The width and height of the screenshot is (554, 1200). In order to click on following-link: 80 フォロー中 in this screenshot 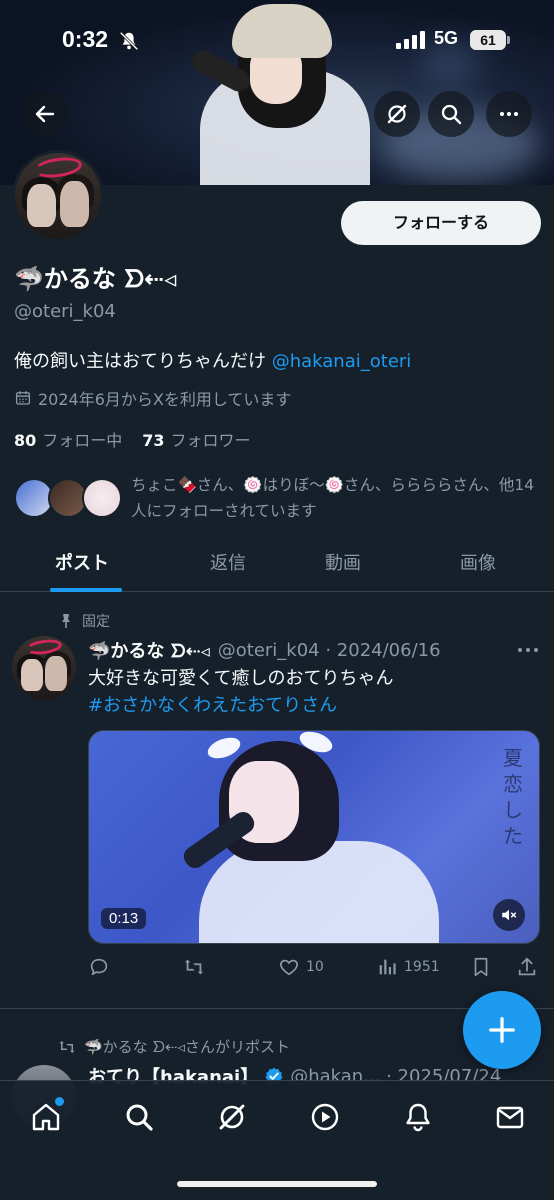, I will do `click(68, 439)`.